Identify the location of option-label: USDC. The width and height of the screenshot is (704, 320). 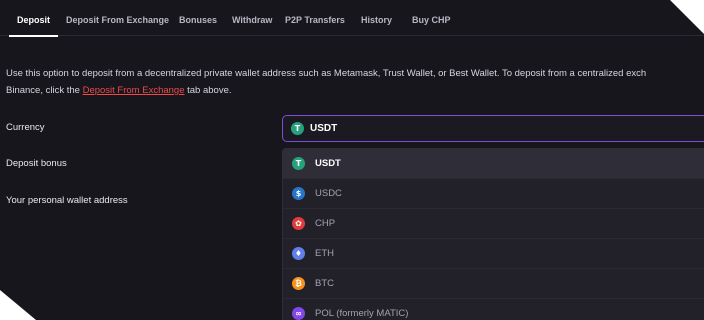
(328, 193).